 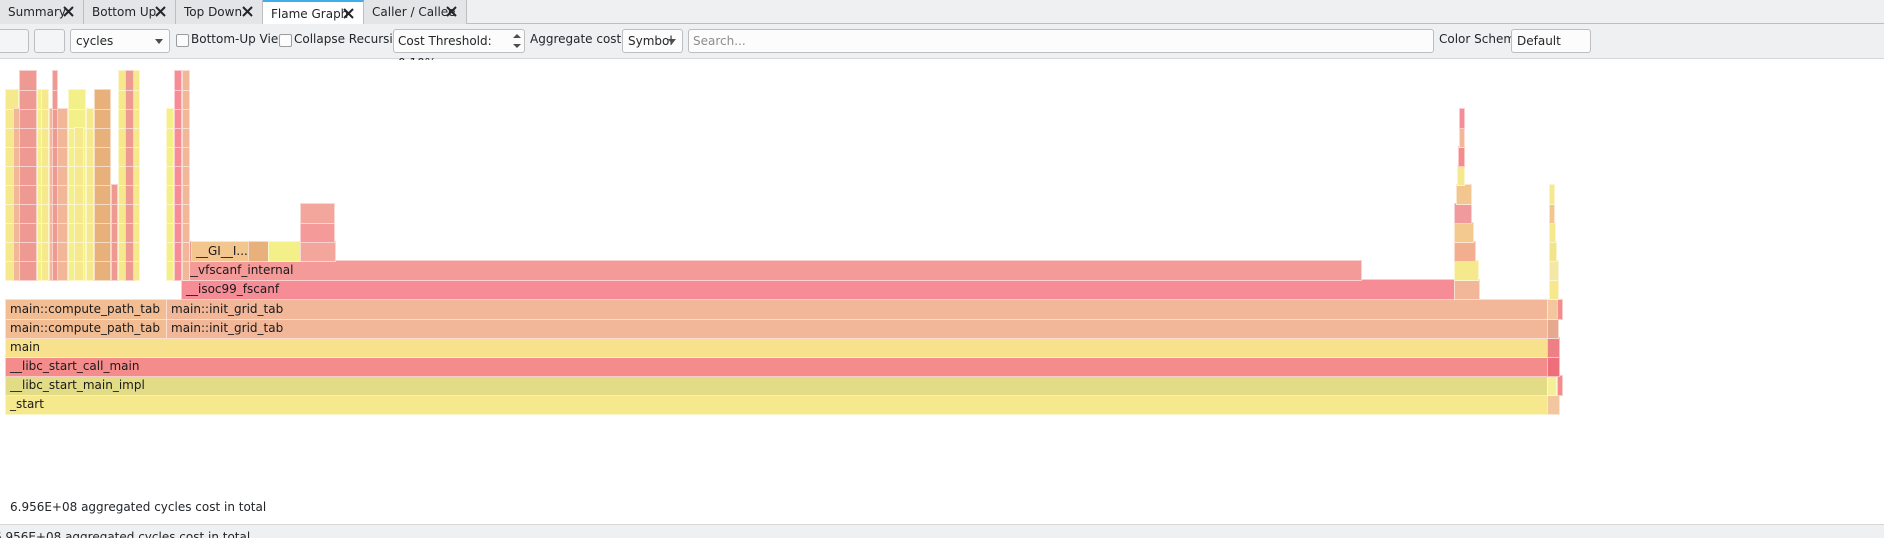 What do you see at coordinates (182, 40) in the screenshot?
I see `bottom-up-checkbox` at bounding box center [182, 40].